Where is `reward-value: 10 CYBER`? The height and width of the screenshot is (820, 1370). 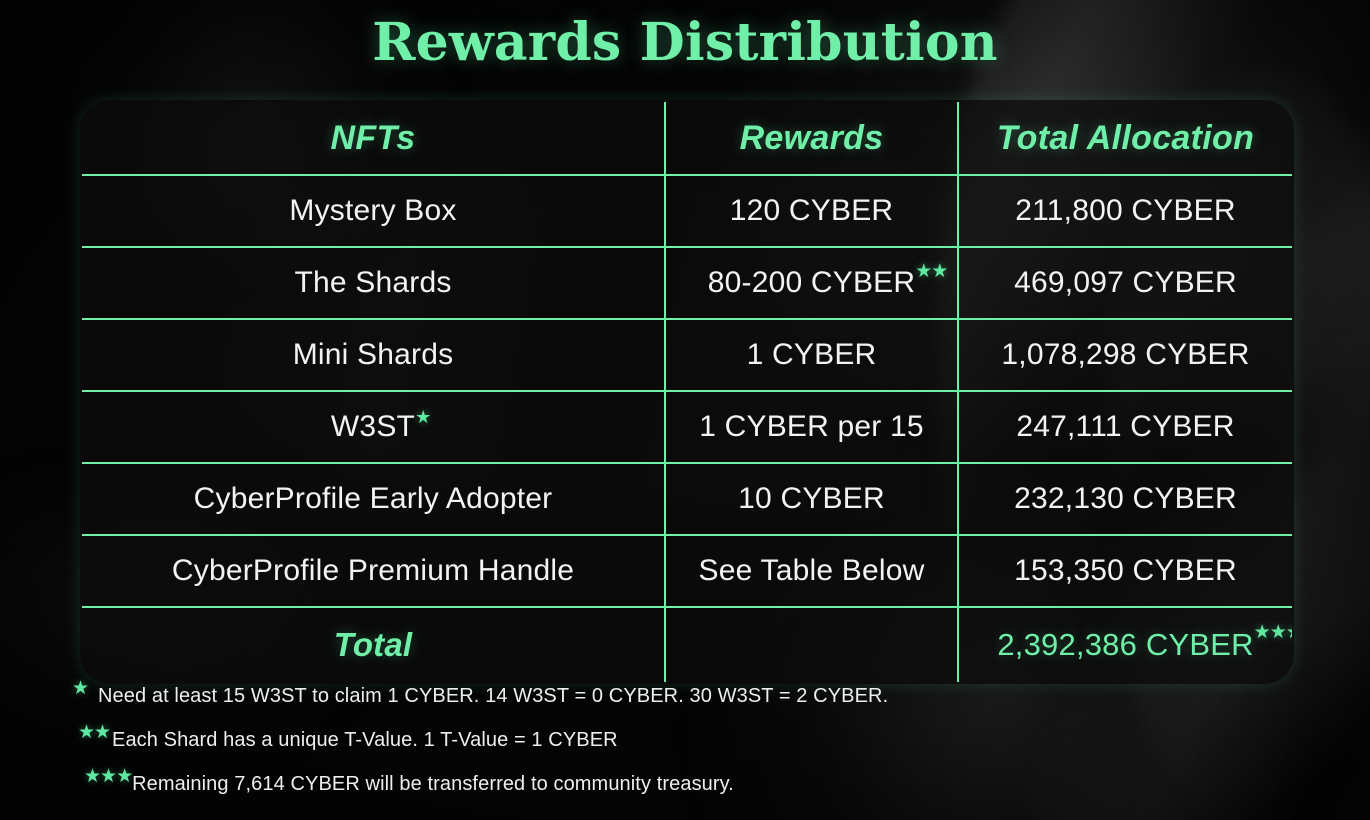 reward-value: 10 CYBER is located at coordinates (811, 498).